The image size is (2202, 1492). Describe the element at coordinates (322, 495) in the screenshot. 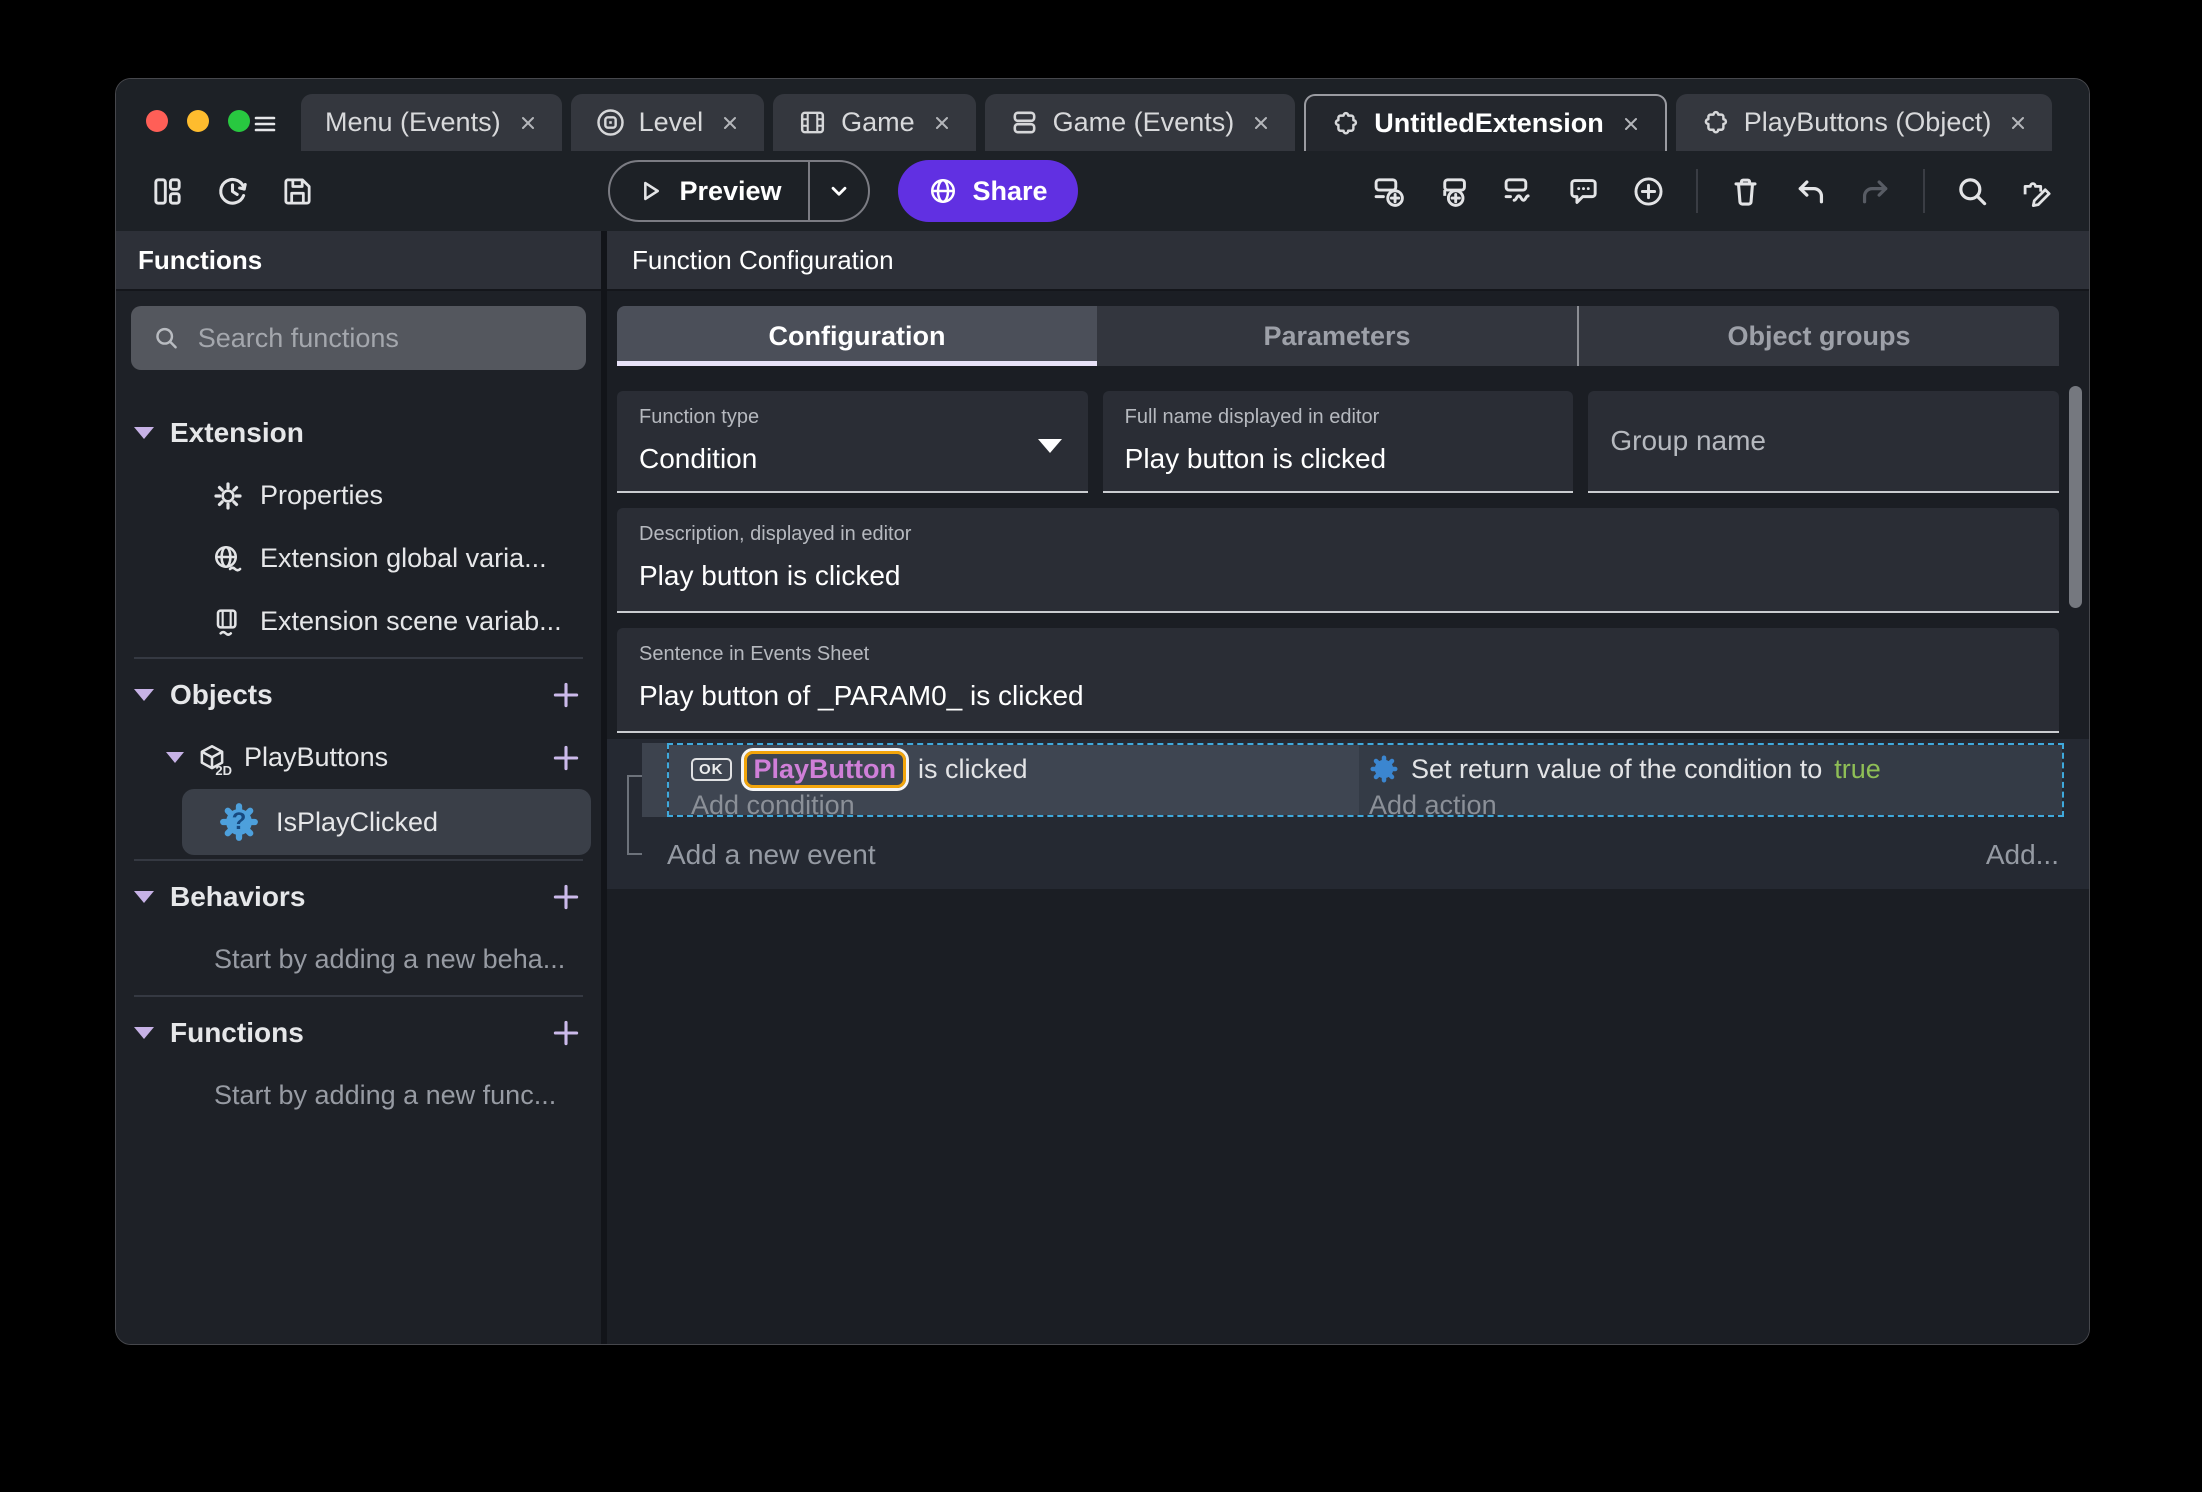

I see `item-label: Properties` at that location.